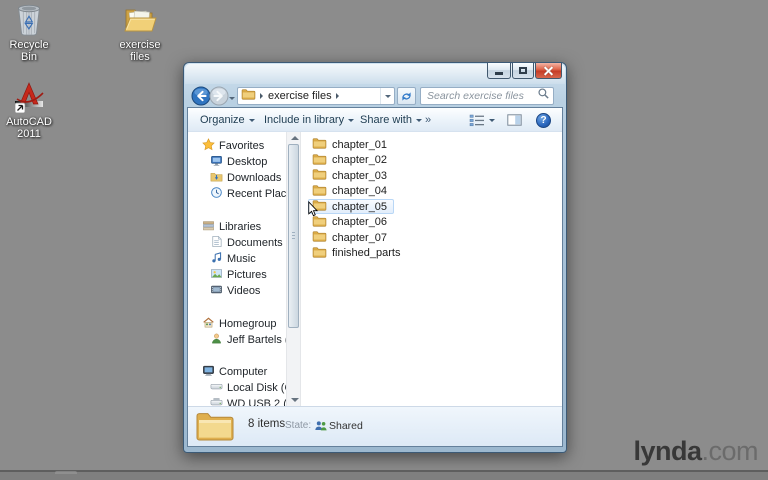 The width and height of the screenshot is (768, 480). I want to click on sidebar-scrollbar, so click(293, 269).